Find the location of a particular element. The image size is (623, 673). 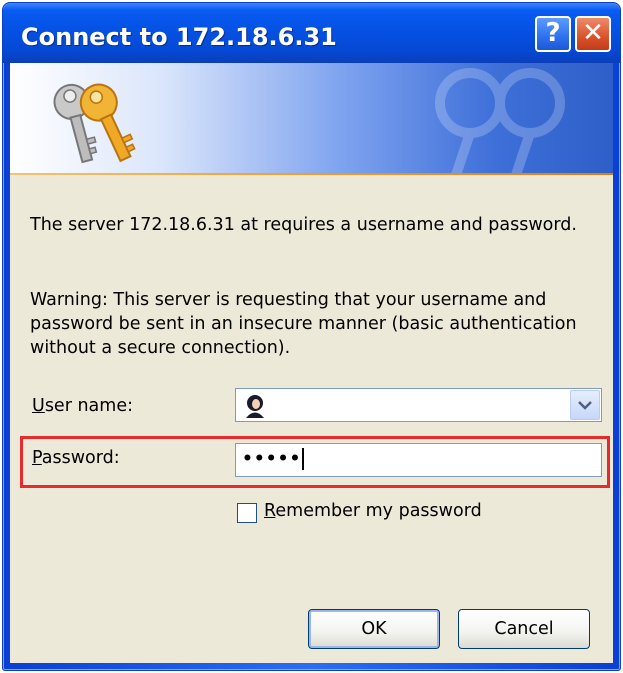

remember-password-label: Remember my password is located at coordinates (373, 511).